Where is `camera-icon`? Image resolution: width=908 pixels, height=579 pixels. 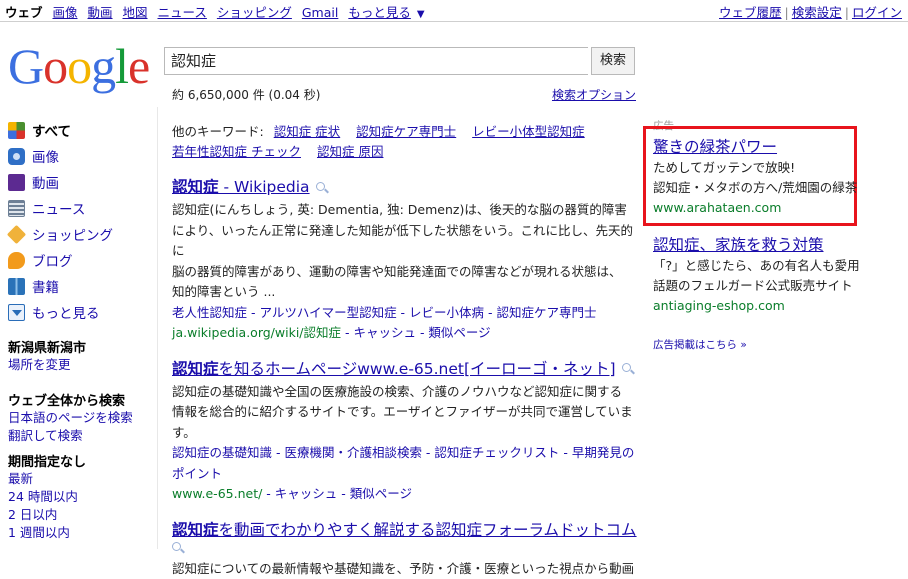 camera-icon is located at coordinates (16, 156).